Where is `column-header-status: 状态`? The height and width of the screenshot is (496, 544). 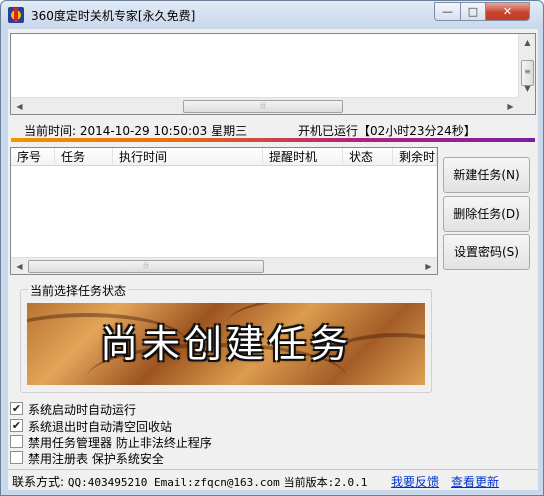 column-header-status: 状态 is located at coordinates (368, 157).